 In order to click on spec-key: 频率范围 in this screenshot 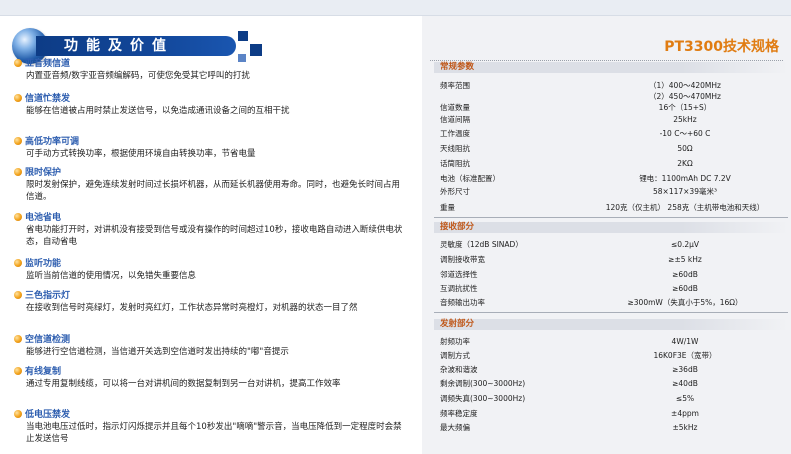, I will do `click(455, 85)`.